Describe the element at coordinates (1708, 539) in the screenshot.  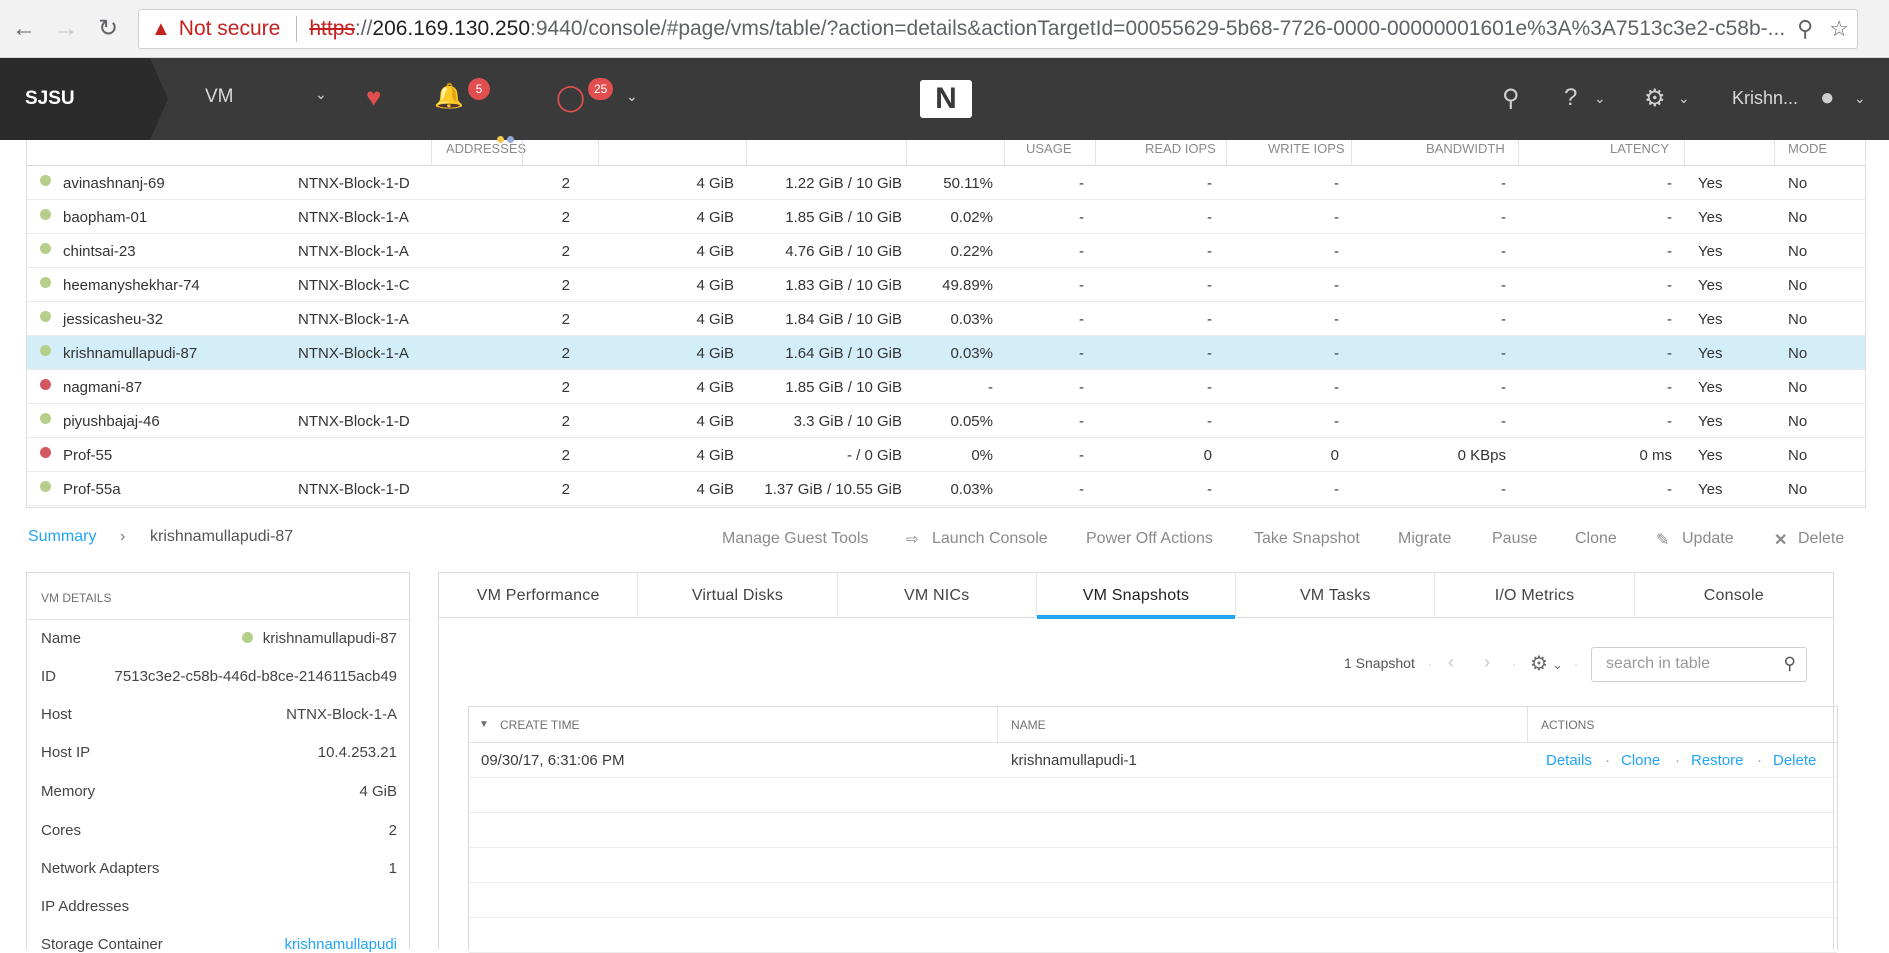
I see `update-button: Update` at that location.